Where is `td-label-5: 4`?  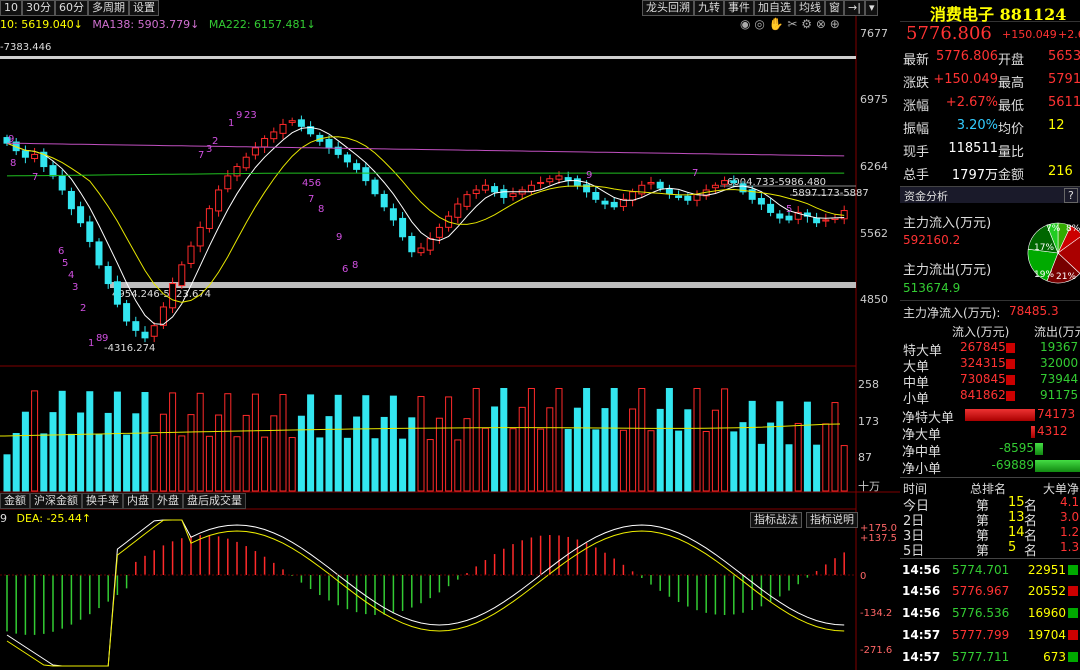 td-label-5: 4 is located at coordinates (71, 275).